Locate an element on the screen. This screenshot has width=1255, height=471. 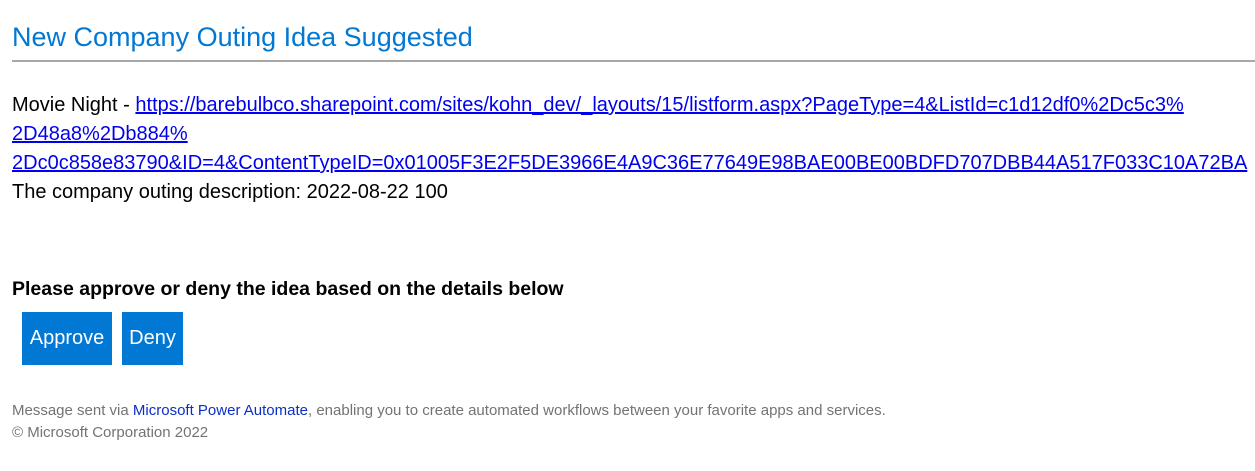
power-automate-link: Microsoft Power Automate is located at coordinates (220, 410).